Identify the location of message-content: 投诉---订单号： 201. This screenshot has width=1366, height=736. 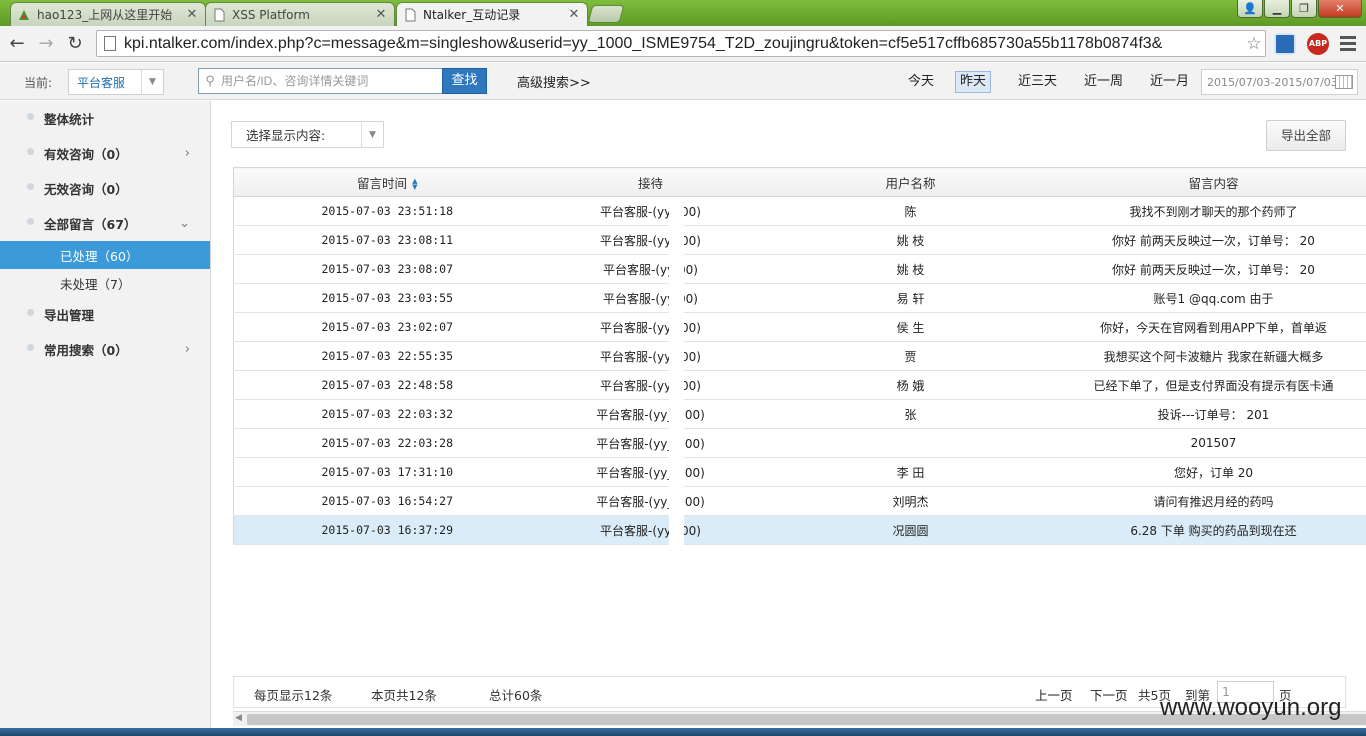
(1213, 414).